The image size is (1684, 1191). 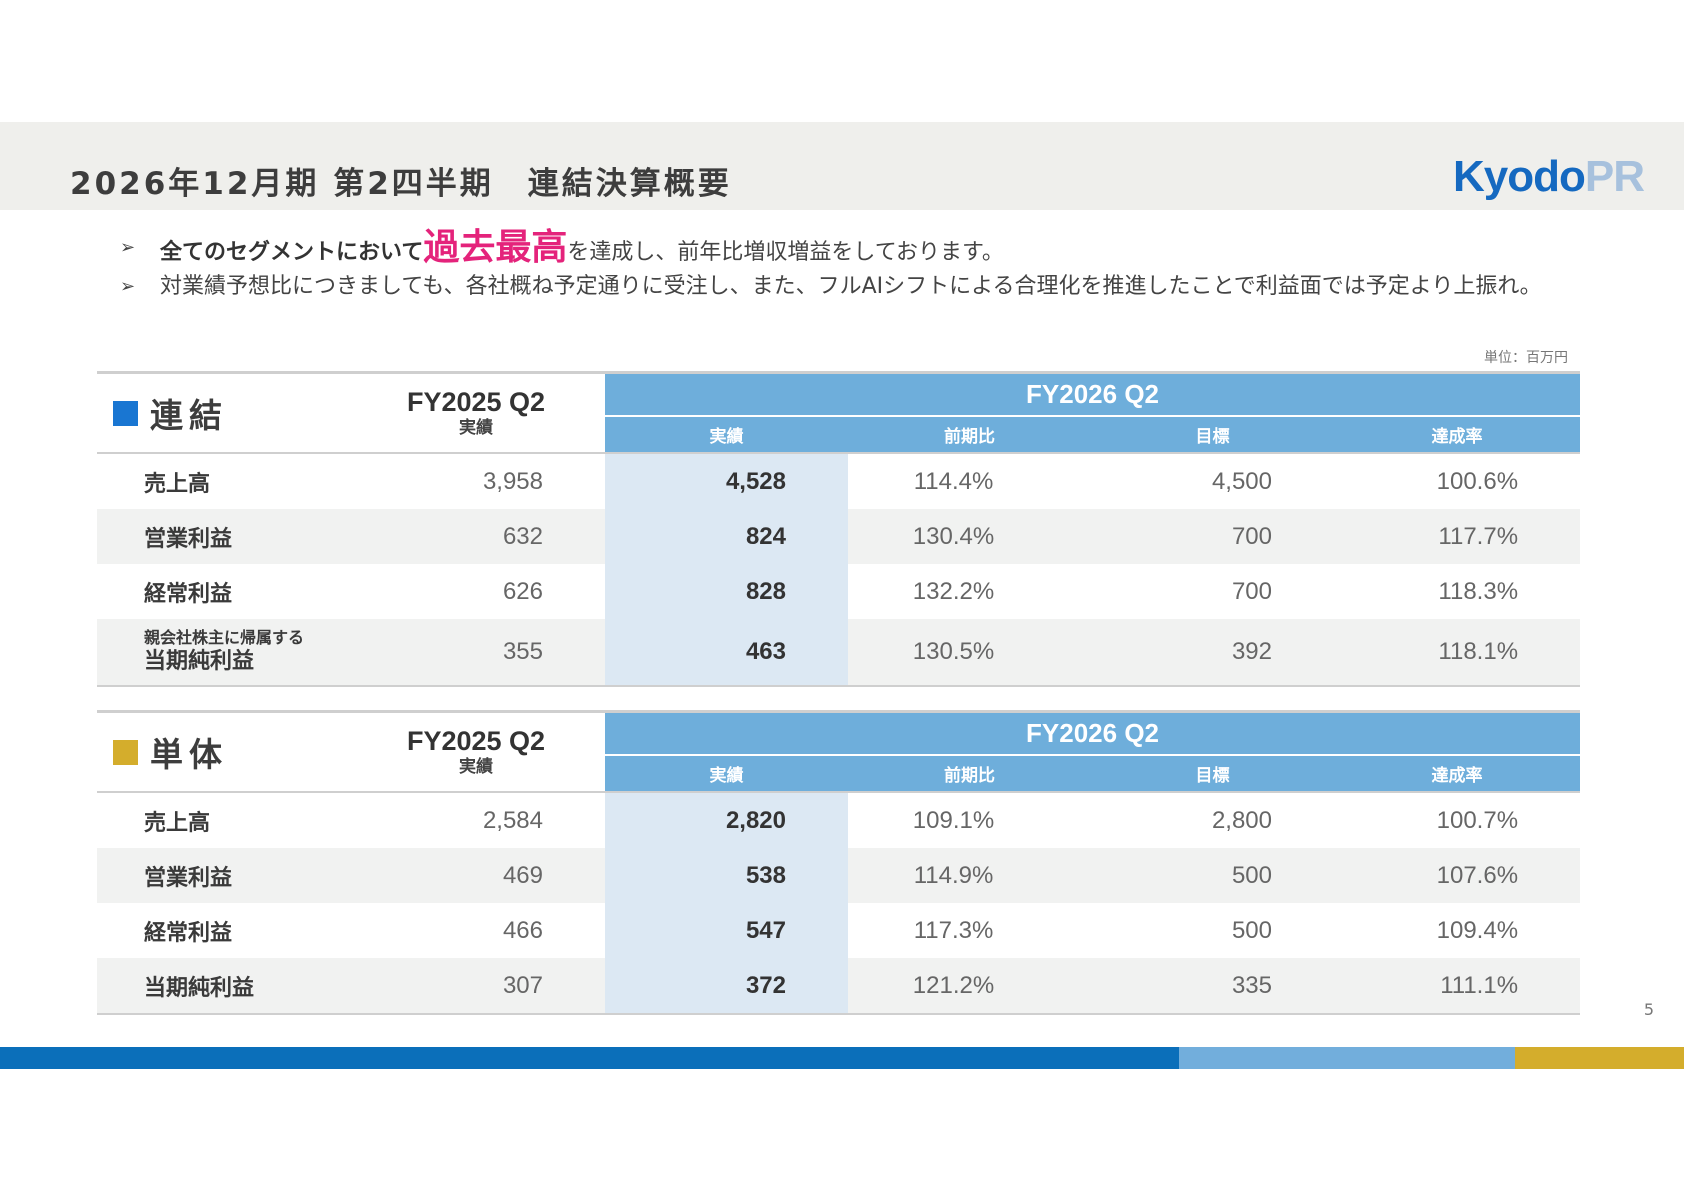 I want to click on bullet-1: ➢ 全てのセグメントにおいて過去最高を達成し、前年比増収増益をしております。, so click(x=835, y=249).